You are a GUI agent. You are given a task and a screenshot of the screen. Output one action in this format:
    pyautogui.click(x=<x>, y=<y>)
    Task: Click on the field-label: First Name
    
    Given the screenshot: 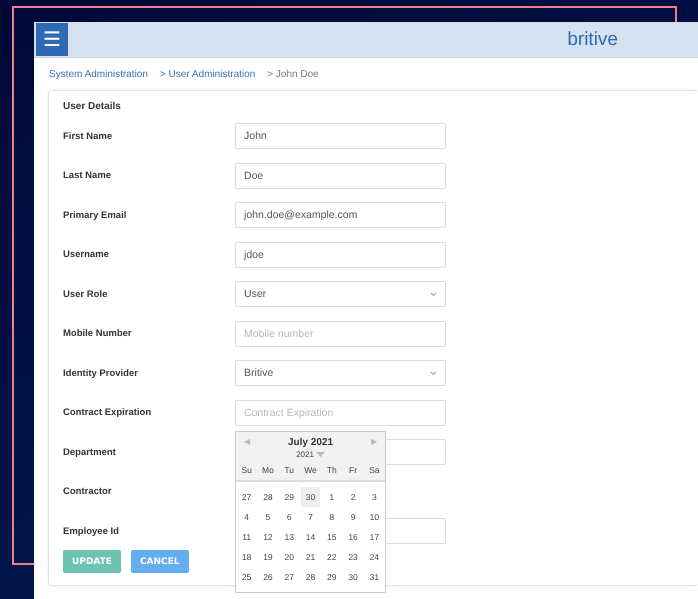 What is the action you would take?
    pyautogui.click(x=88, y=136)
    